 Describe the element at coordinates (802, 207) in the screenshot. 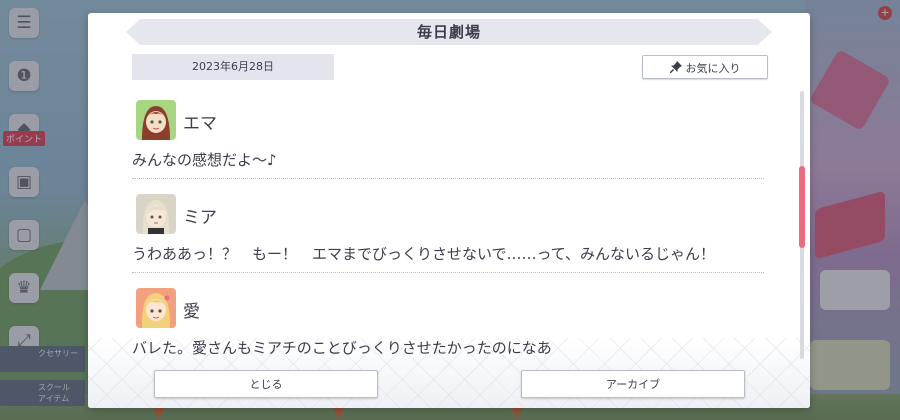

I see `scrollbar-thumb` at that location.